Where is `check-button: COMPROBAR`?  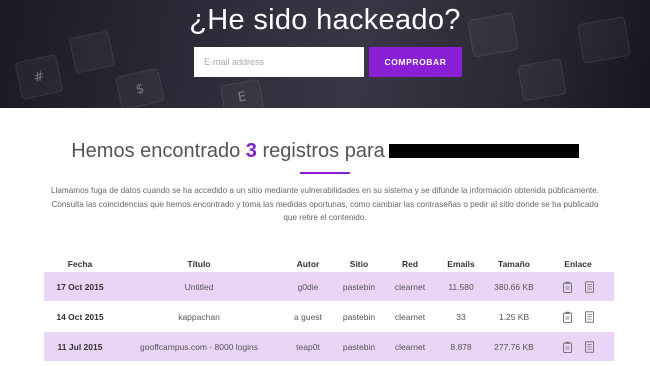
check-button: COMPROBAR is located at coordinates (415, 62).